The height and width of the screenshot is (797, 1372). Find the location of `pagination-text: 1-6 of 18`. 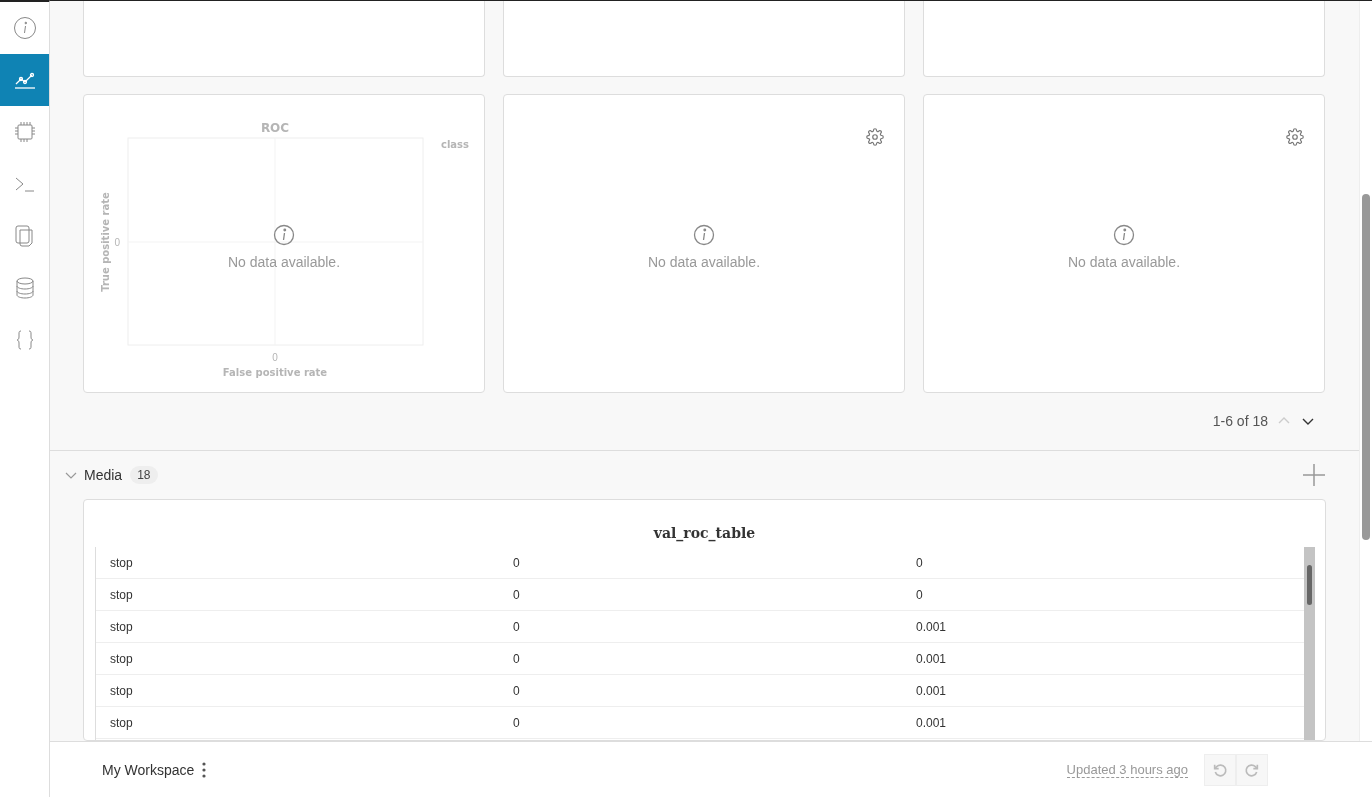

pagination-text: 1-6 of 18 is located at coordinates (1240, 421).